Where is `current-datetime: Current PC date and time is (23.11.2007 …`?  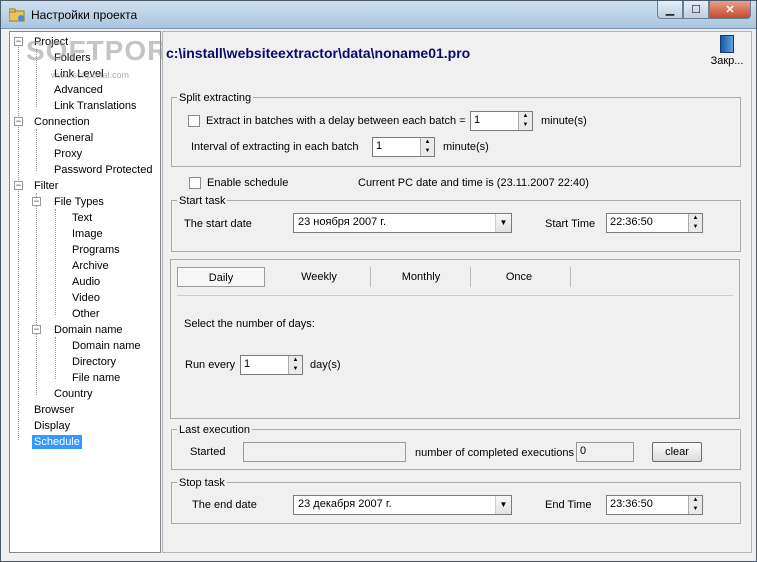 current-datetime: Current PC date and time is (23.11.2007 … is located at coordinates (473, 183).